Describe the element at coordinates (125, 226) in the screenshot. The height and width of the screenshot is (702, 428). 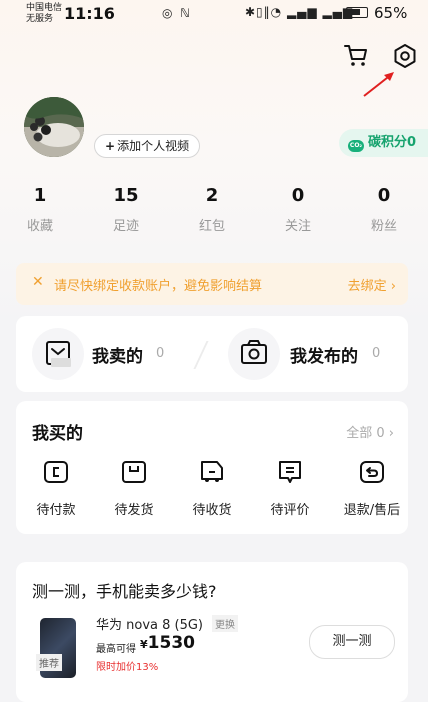
I see `stat-label: 足迹` at that location.